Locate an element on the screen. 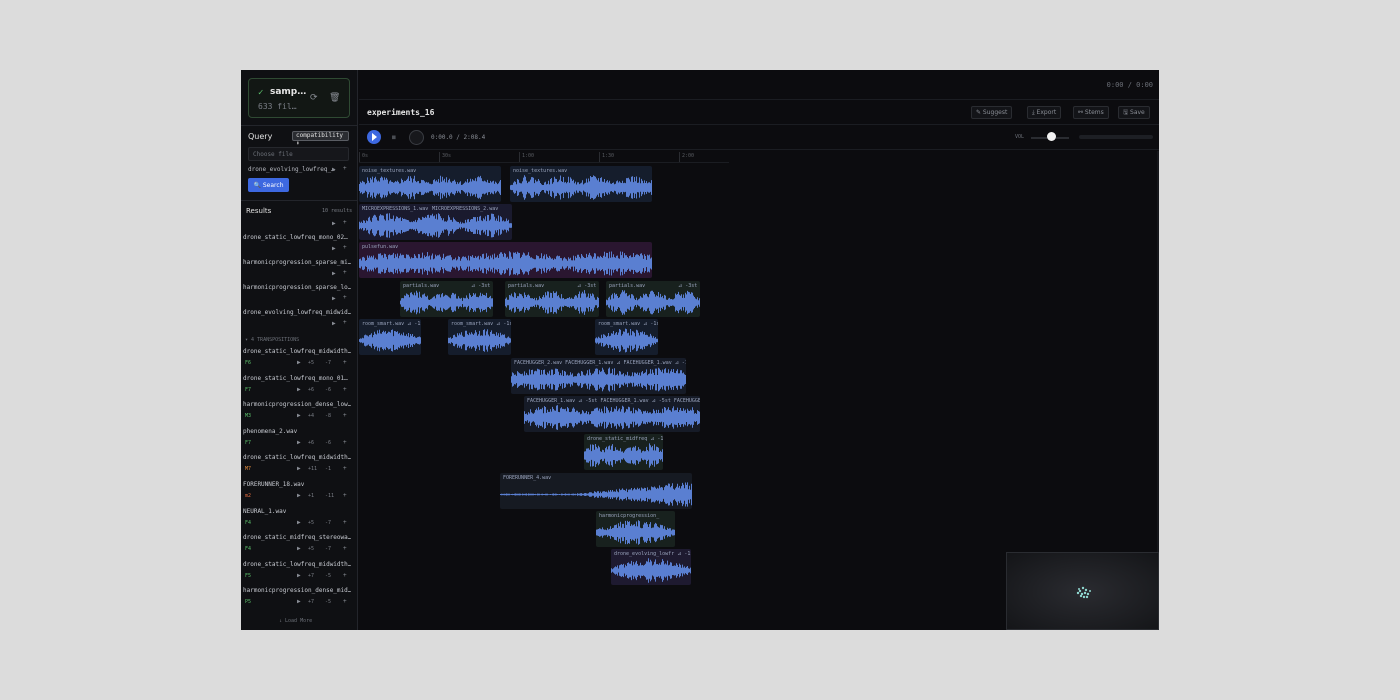  stems-button: ⚯ Stems is located at coordinates (1091, 112).